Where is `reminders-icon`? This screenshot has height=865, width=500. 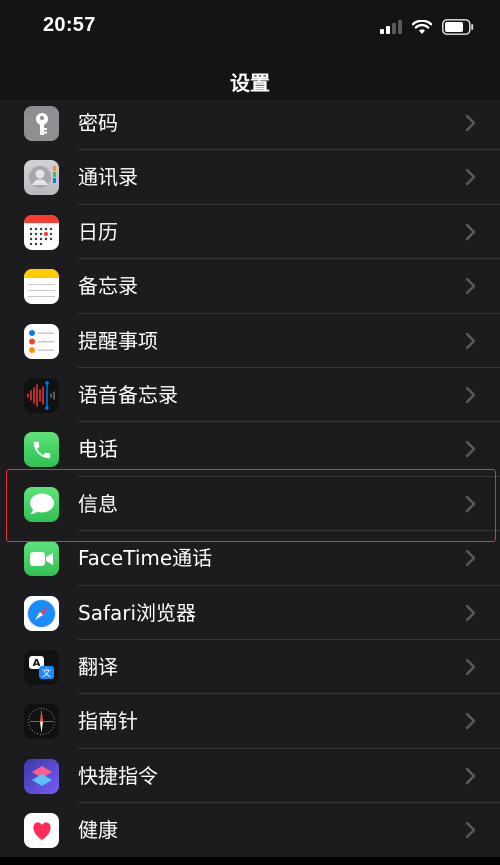 reminders-icon is located at coordinates (41, 341).